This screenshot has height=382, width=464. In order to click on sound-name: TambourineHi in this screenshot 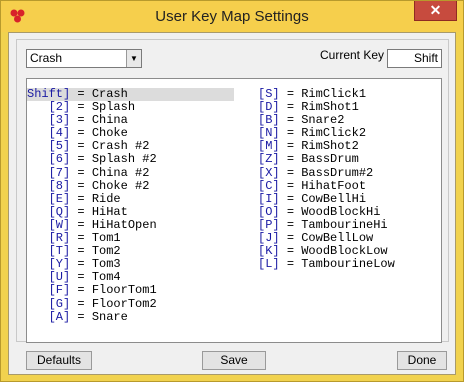, I will do `click(344, 224)`.